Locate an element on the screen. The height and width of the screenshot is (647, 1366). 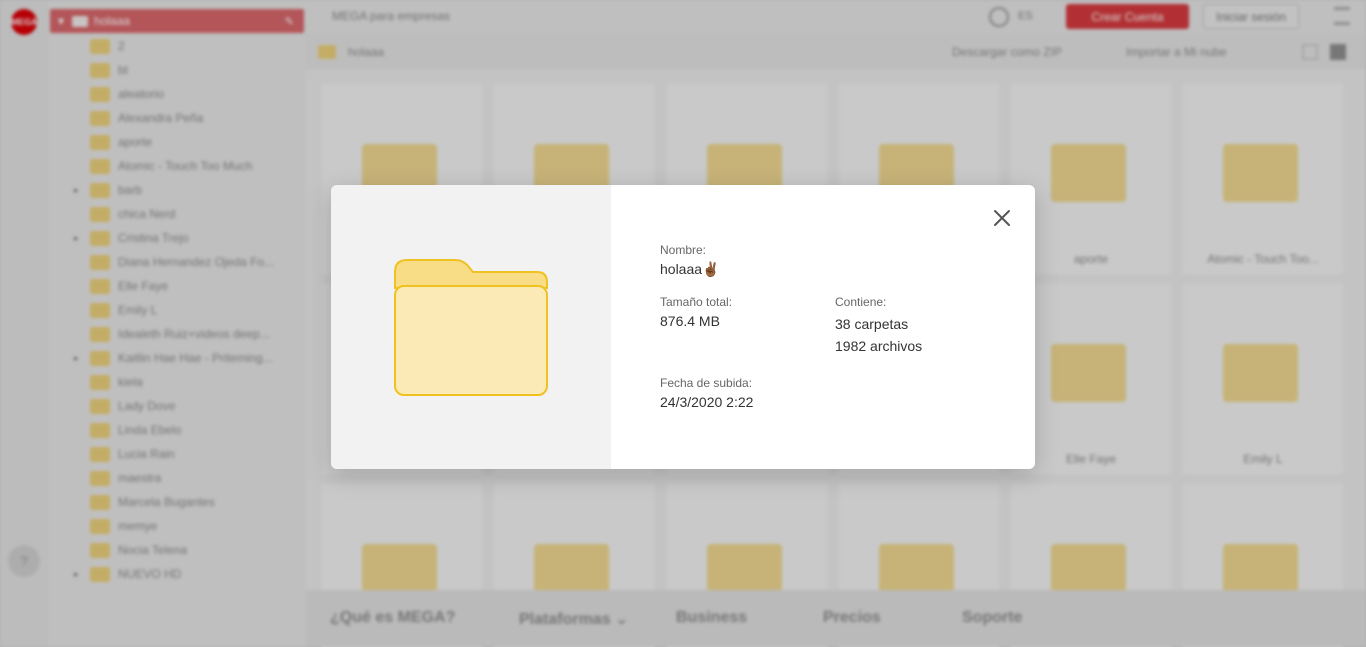
name-label: Nombre: is located at coordinates (683, 250).